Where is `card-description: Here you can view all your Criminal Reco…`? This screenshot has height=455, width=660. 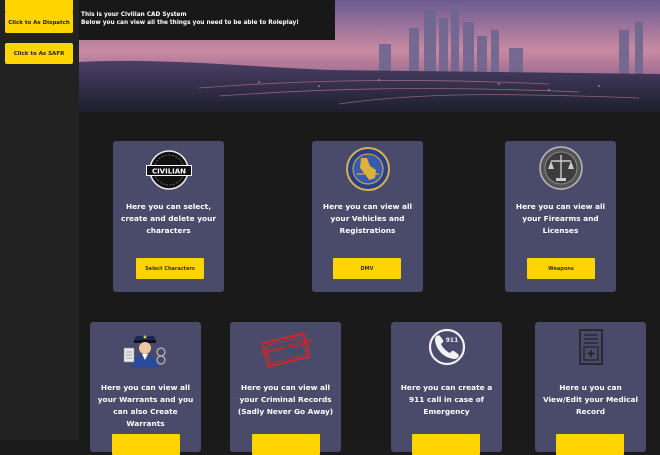
card-description: Here you can view all your Criminal Reco… is located at coordinates (285, 399).